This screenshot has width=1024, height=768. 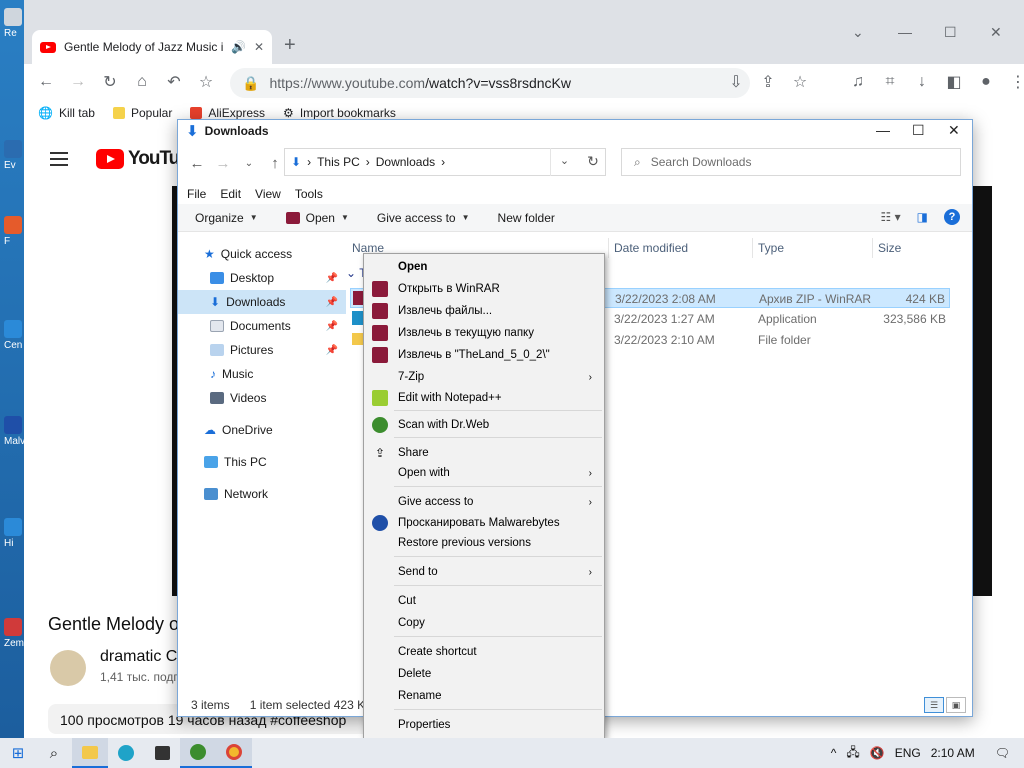 What do you see at coordinates (142, 113) in the screenshot?
I see `bookmark-popular: Popular` at bounding box center [142, 113].